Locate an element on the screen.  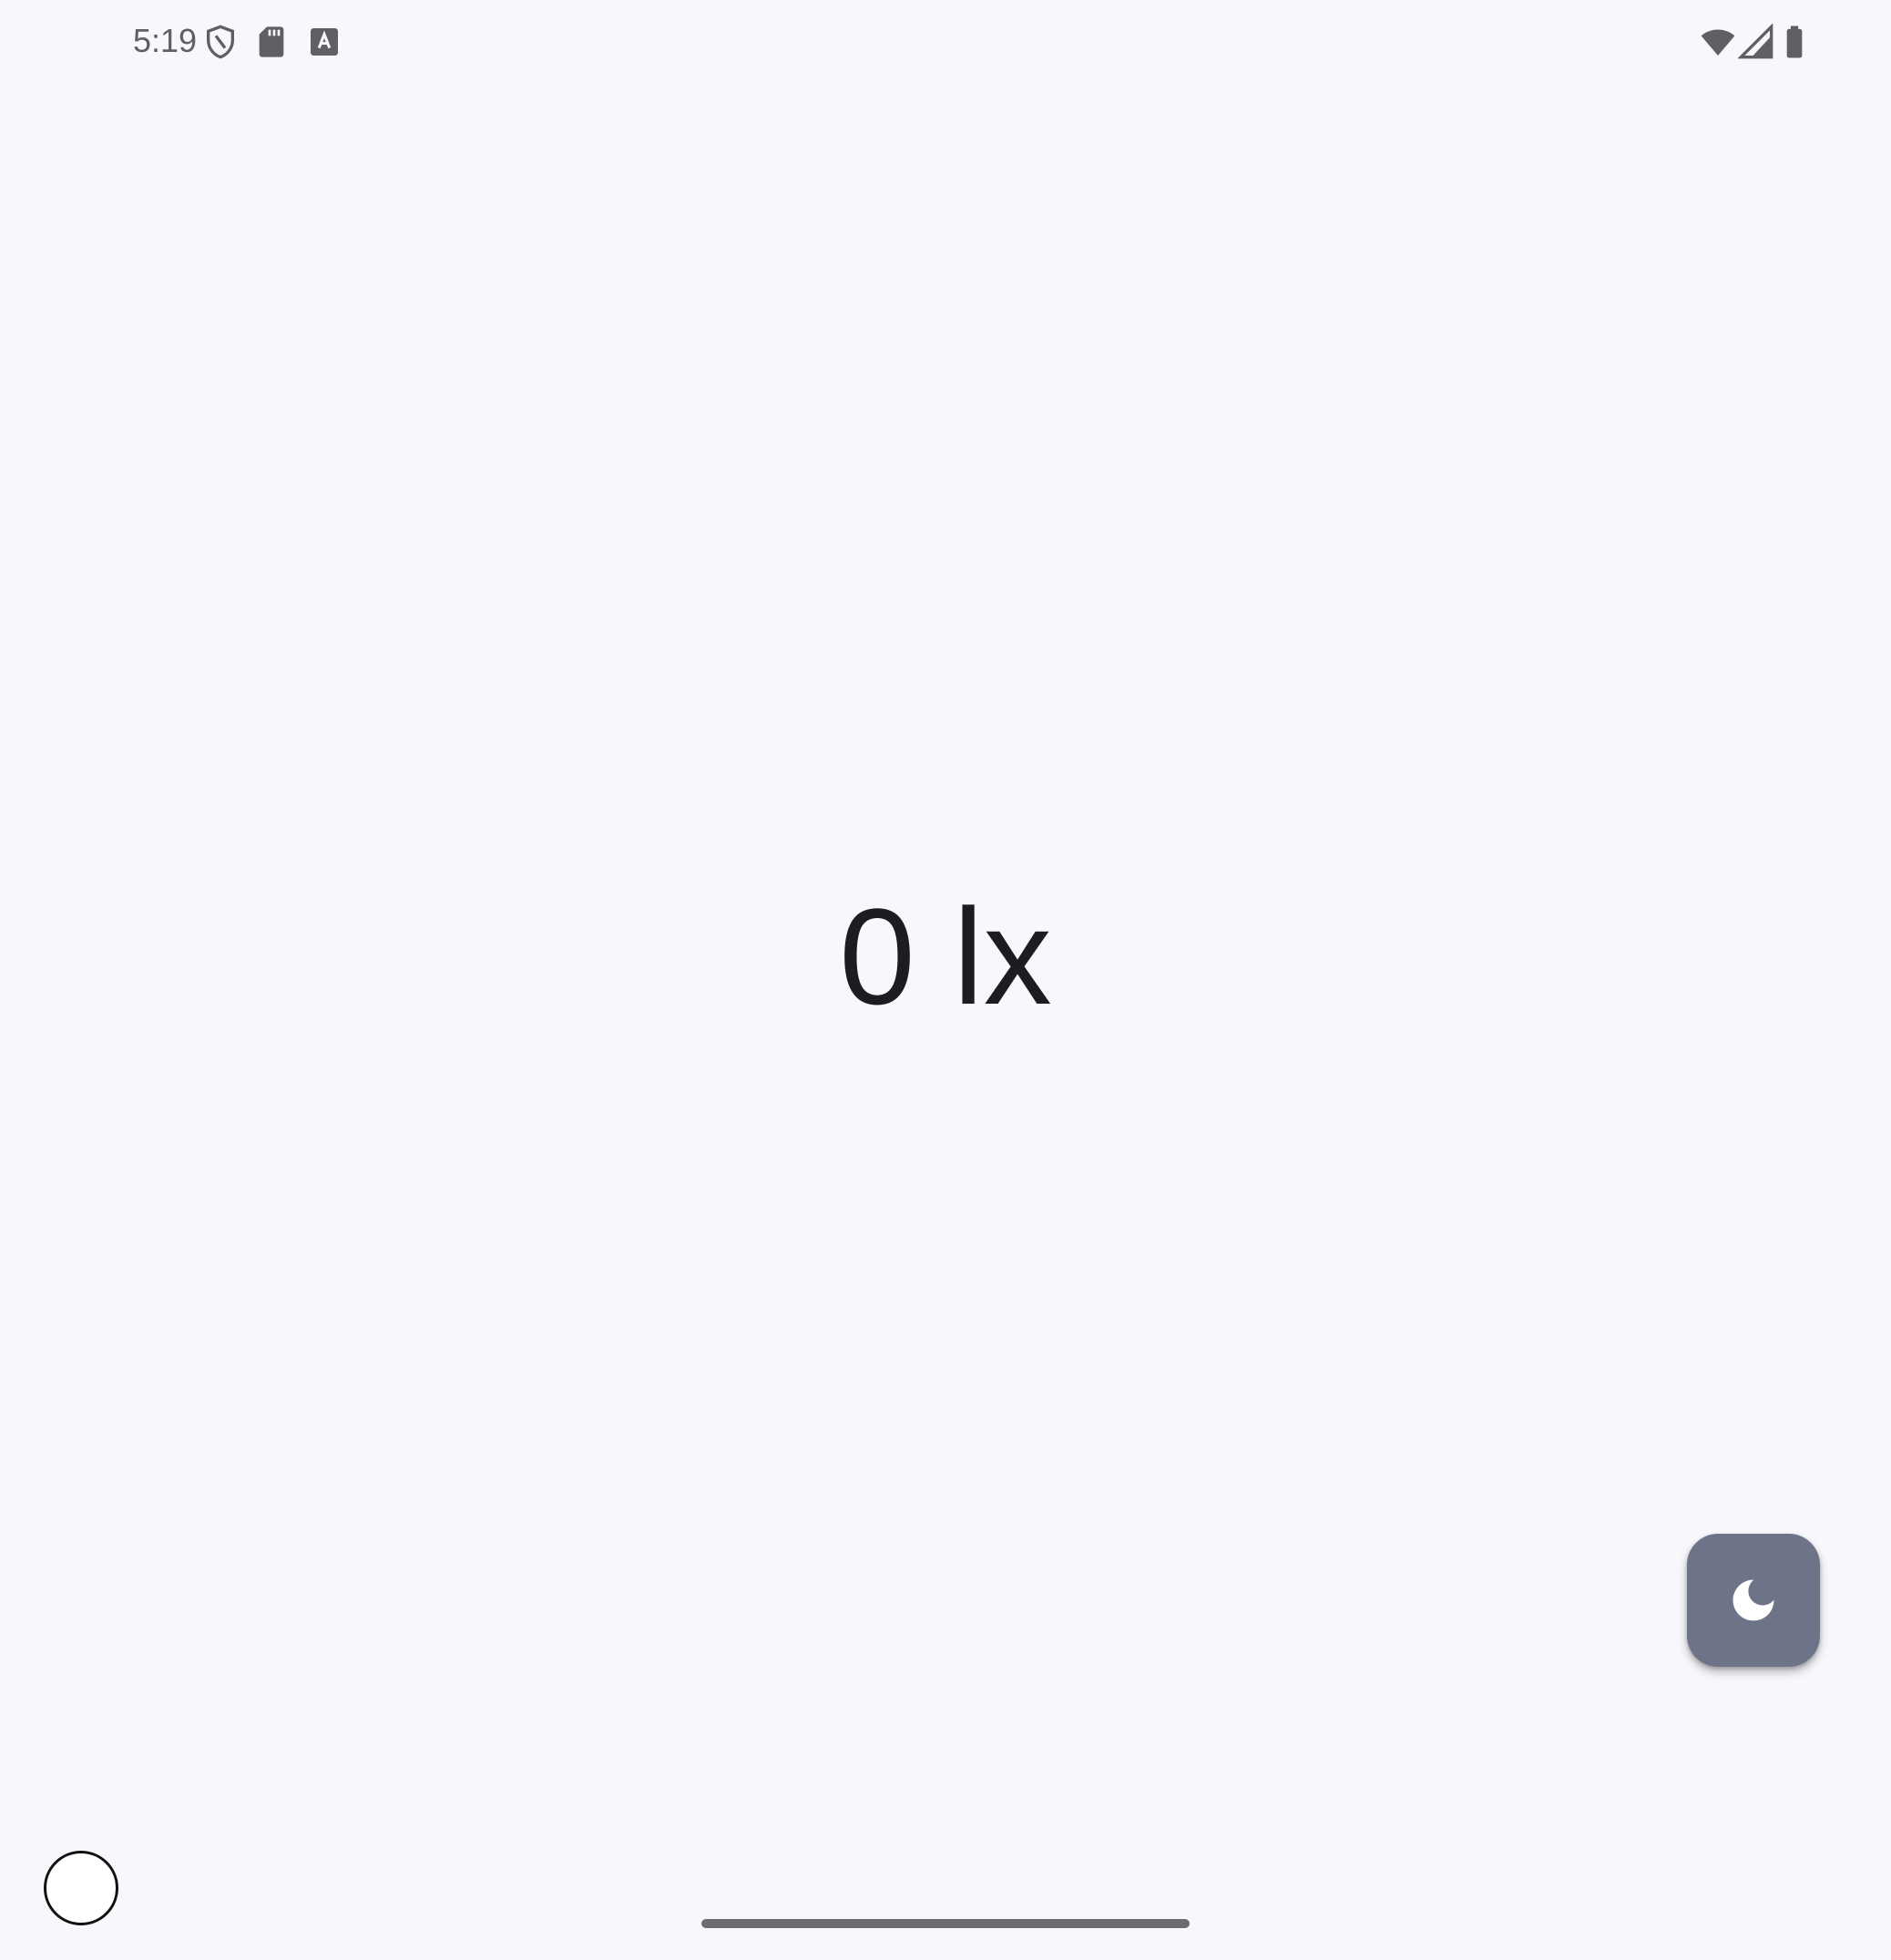
cell-signal-icon is located at coordinates (1756, 42).